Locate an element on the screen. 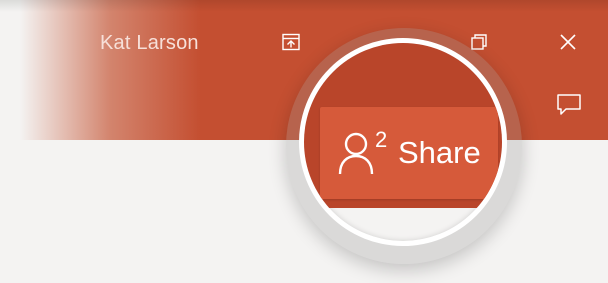  close-icon is located at coordinates (568, 42).